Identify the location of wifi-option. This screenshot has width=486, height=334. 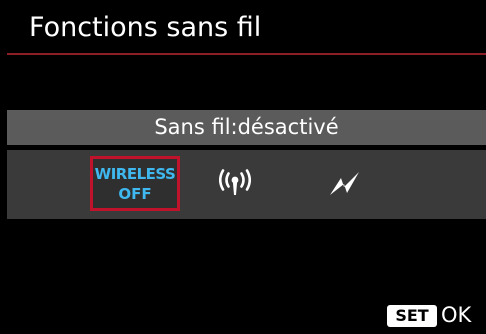
(235, 183).